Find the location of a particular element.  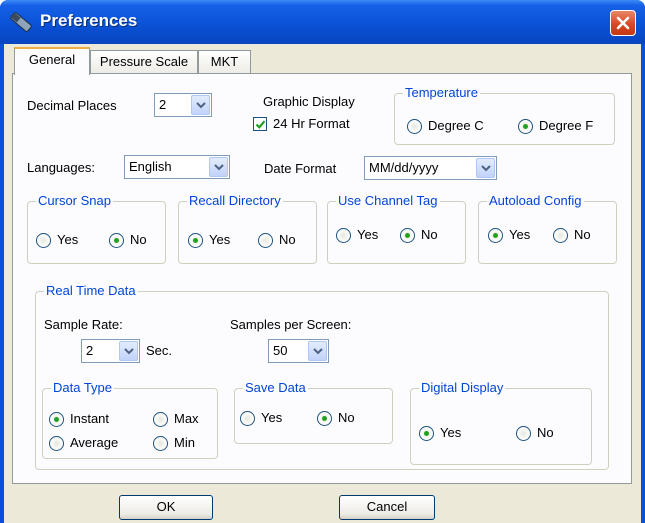

digital-display-no-radio: No is located at coordinates (543, 433).